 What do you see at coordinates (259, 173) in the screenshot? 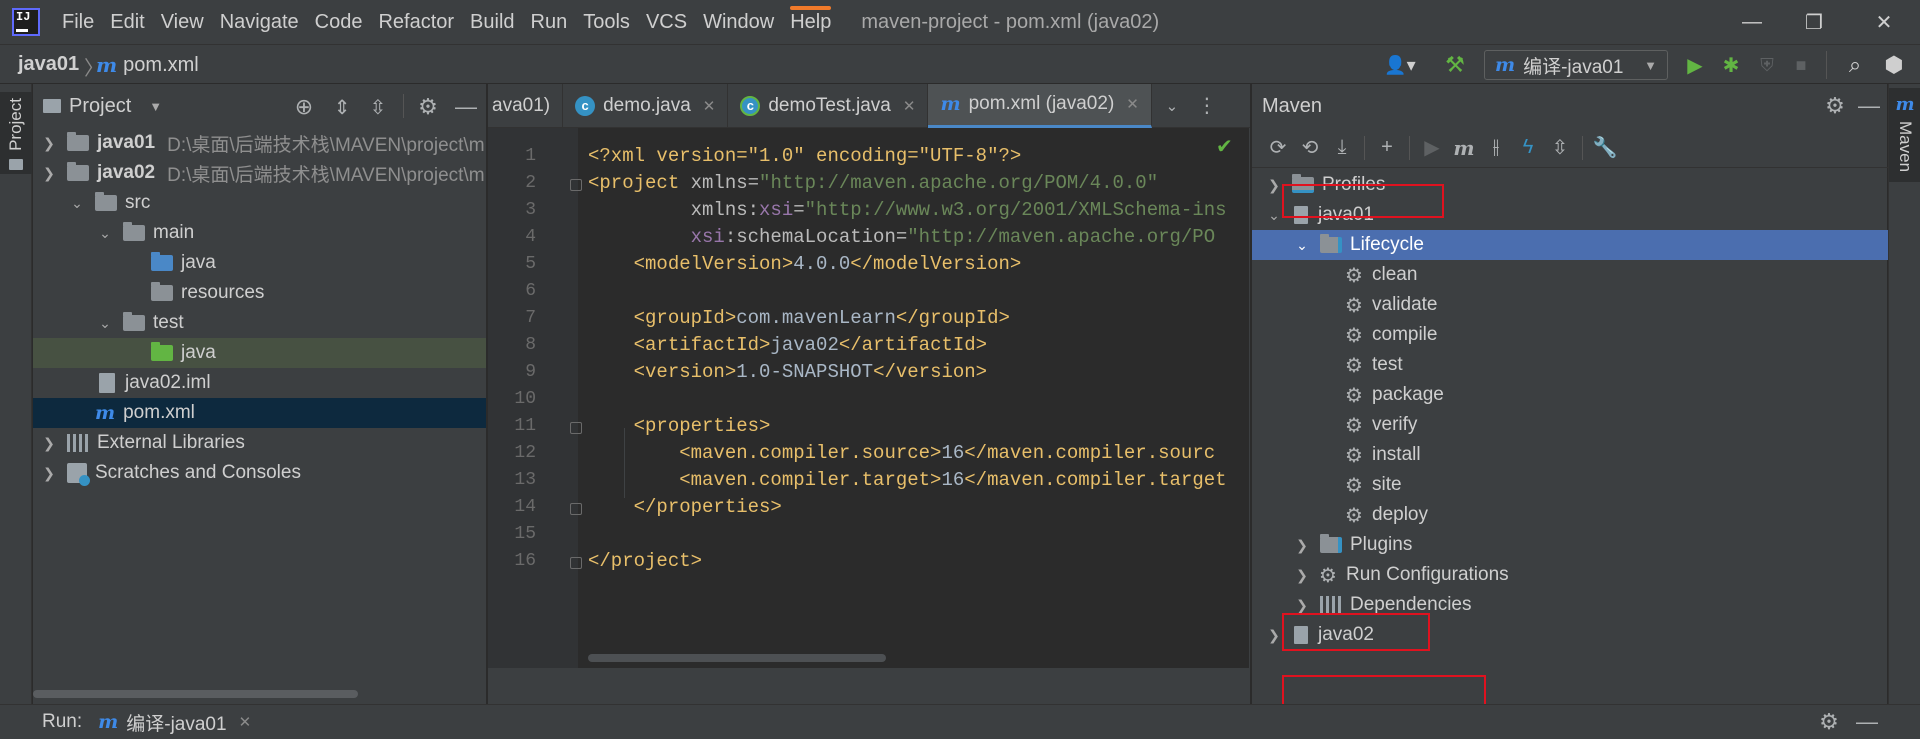
I see `tree-item-java02: ❯ java02 D:\桌面\后端技术栈\MAVEN\project\m` at bounding box center [259, 173].